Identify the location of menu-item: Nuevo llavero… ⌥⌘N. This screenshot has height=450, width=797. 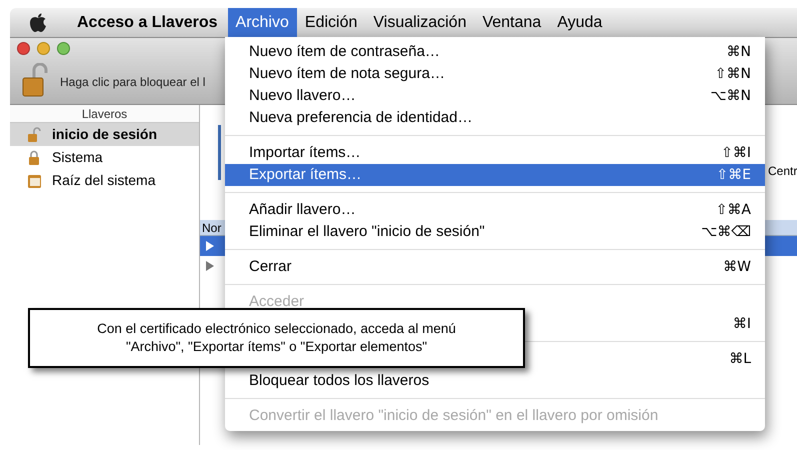
(495, 96).